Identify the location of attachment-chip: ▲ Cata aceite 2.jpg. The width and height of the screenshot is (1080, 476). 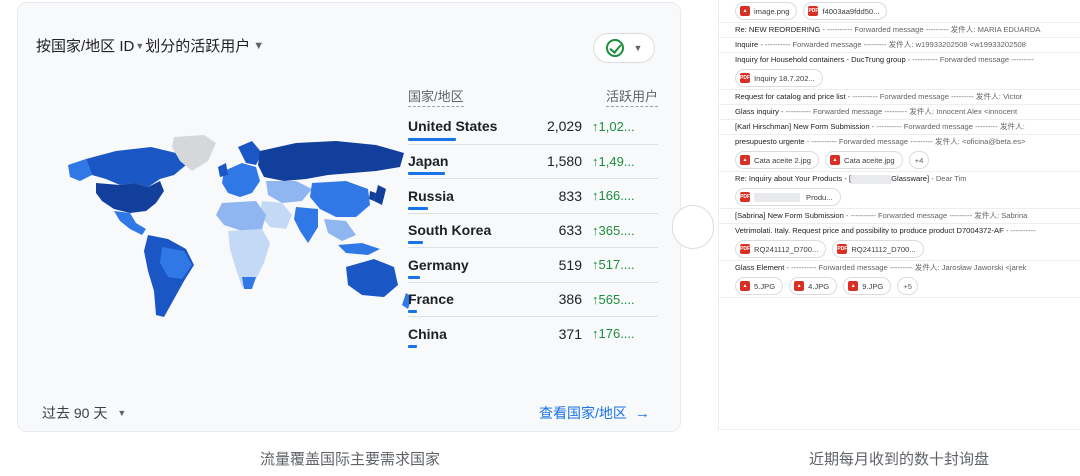
(777, 160).